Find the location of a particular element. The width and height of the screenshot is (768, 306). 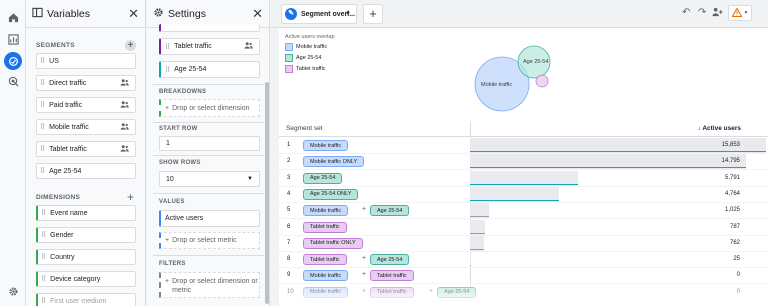

active-users-value: 787 is located at coordinates (734, 226).